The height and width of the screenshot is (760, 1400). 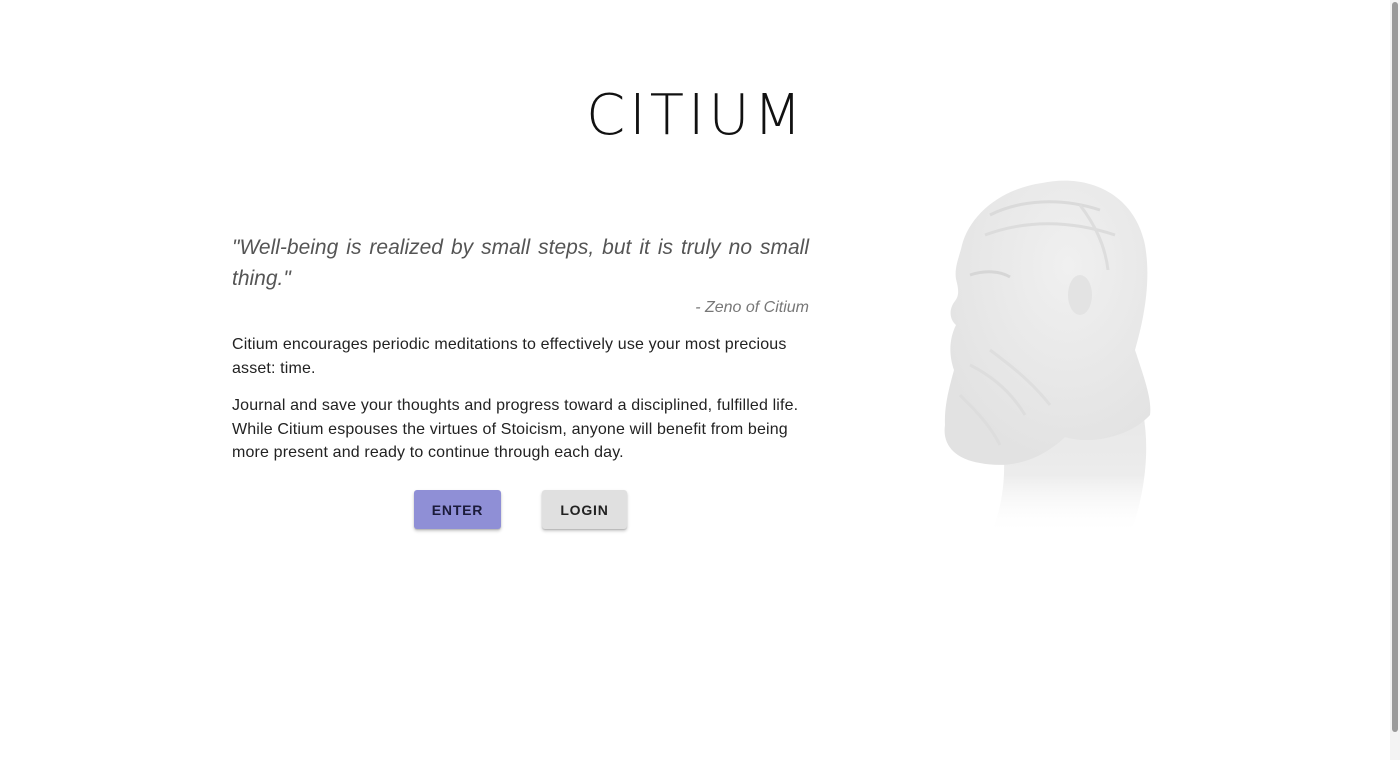 What do you see at coordinates (457, 509) in the screenshot?
I see `enter-button: ENTER` at bounding box center [457, 509].